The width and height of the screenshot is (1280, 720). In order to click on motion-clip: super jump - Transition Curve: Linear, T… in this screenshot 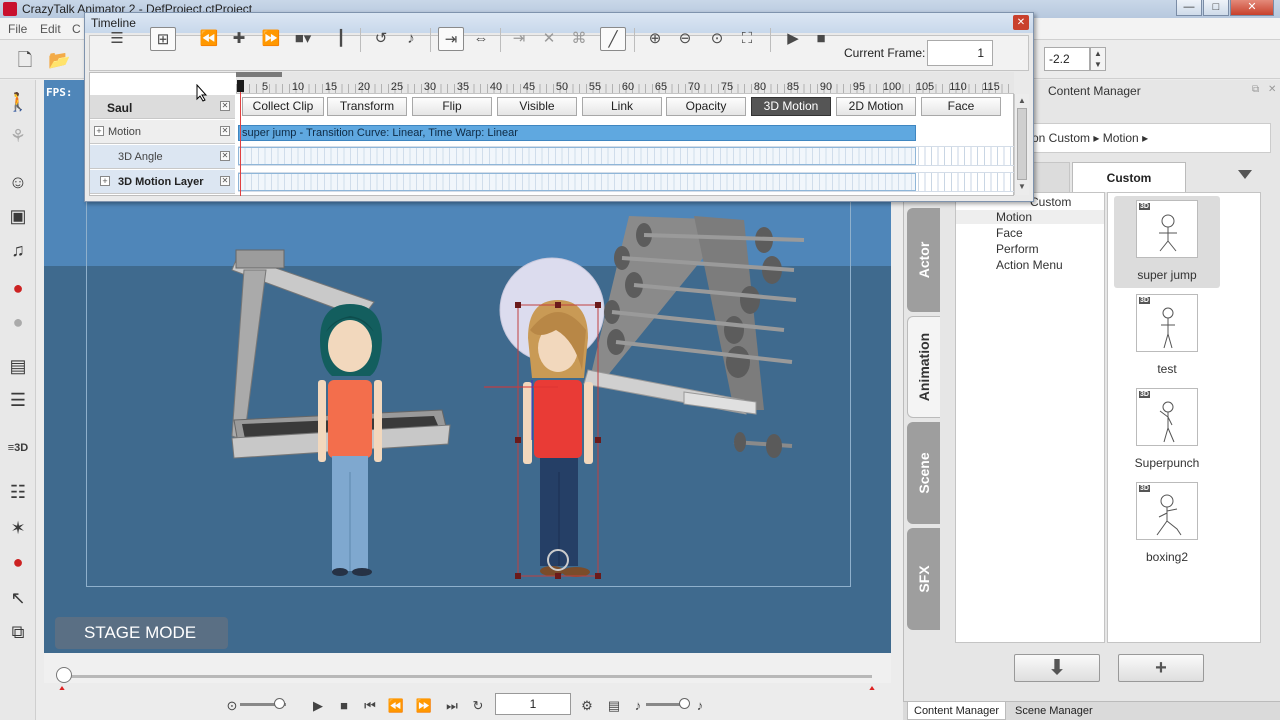, I will do `click(577, 133)`.